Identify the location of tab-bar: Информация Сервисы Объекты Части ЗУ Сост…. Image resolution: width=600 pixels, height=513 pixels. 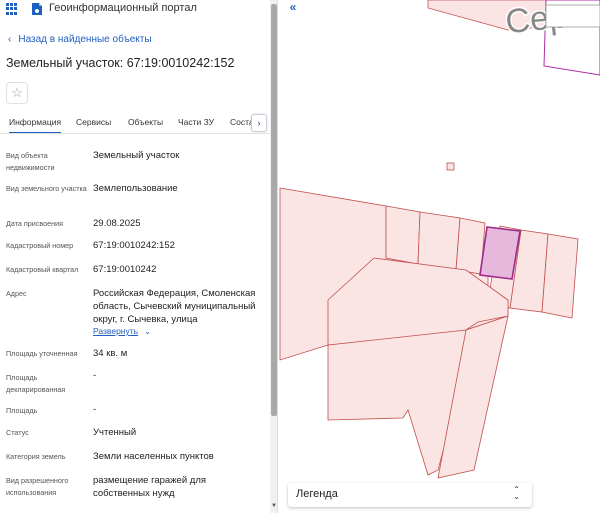
(135, 123).